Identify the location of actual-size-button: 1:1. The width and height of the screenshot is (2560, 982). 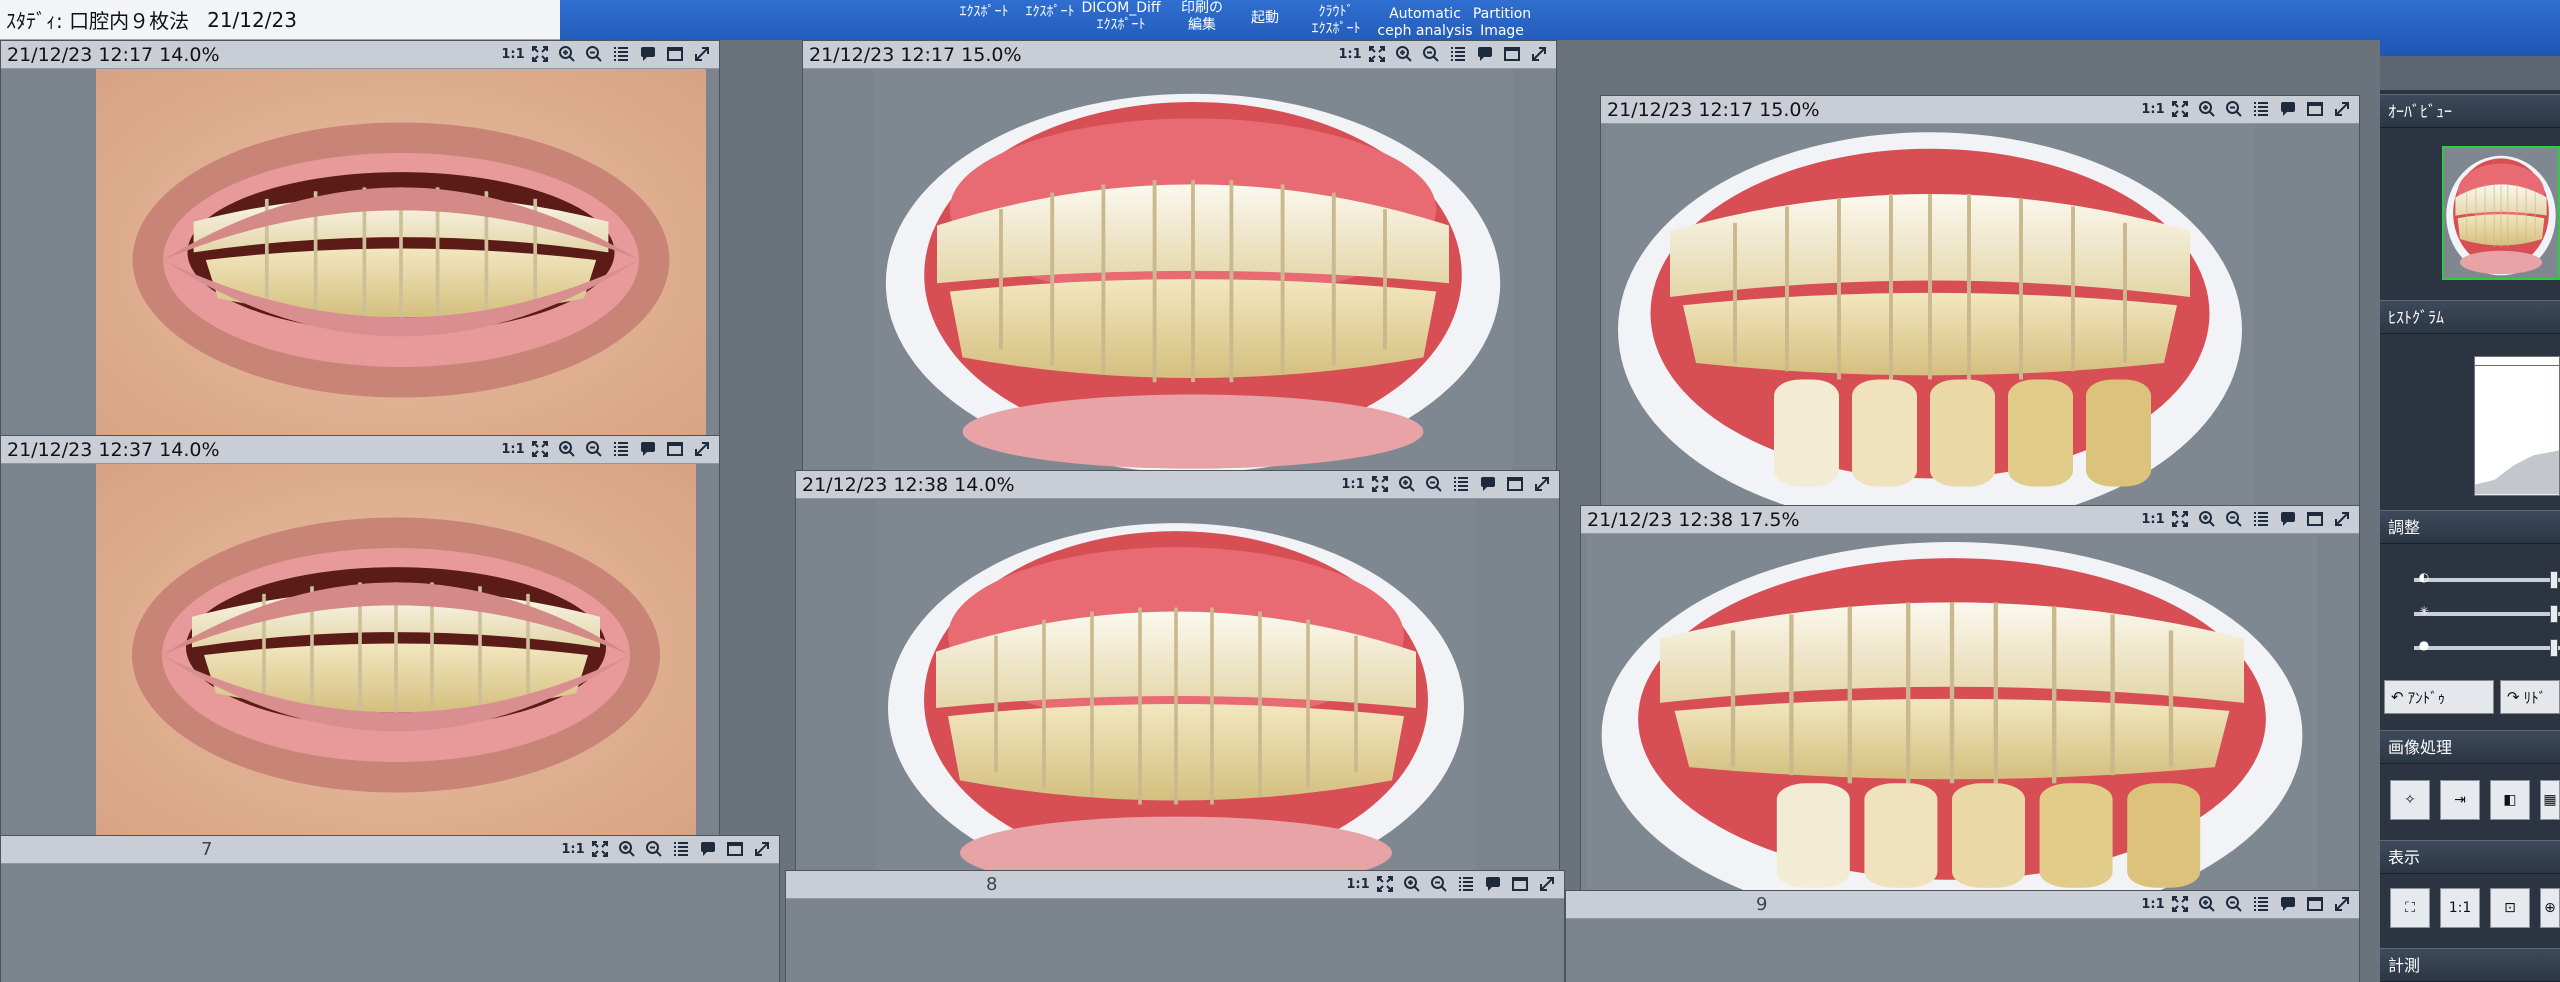
(2460, 908).